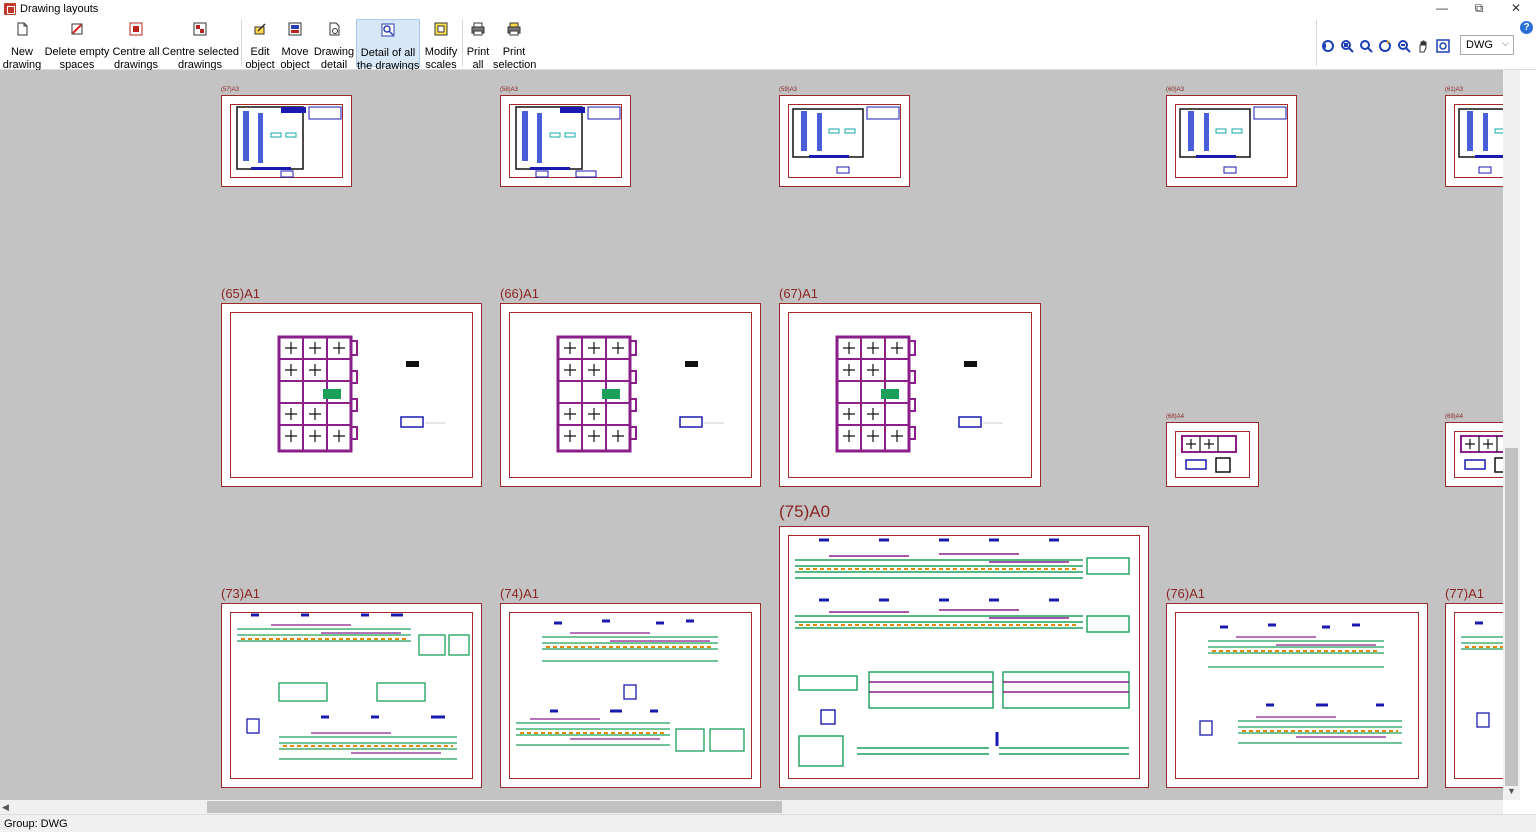 This screenshot has height=832, width=1536. I want to click on edit-object-label: Edit object, so click(260, 58).